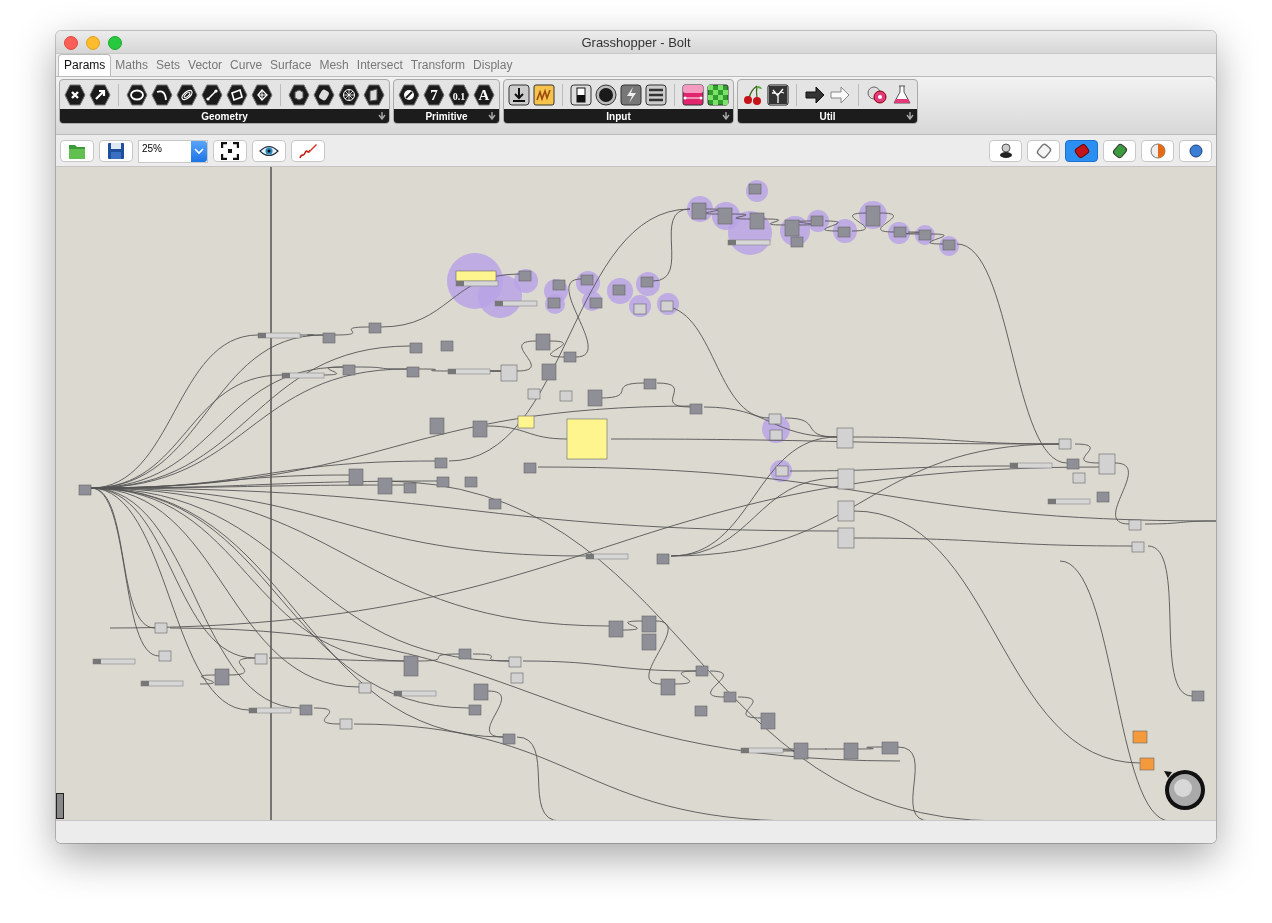 The image size is (1272, 923). What do you see at coordinates (291, 65) in the screenshot?
I see `tab: Surface` at bounding box center [291, 65].